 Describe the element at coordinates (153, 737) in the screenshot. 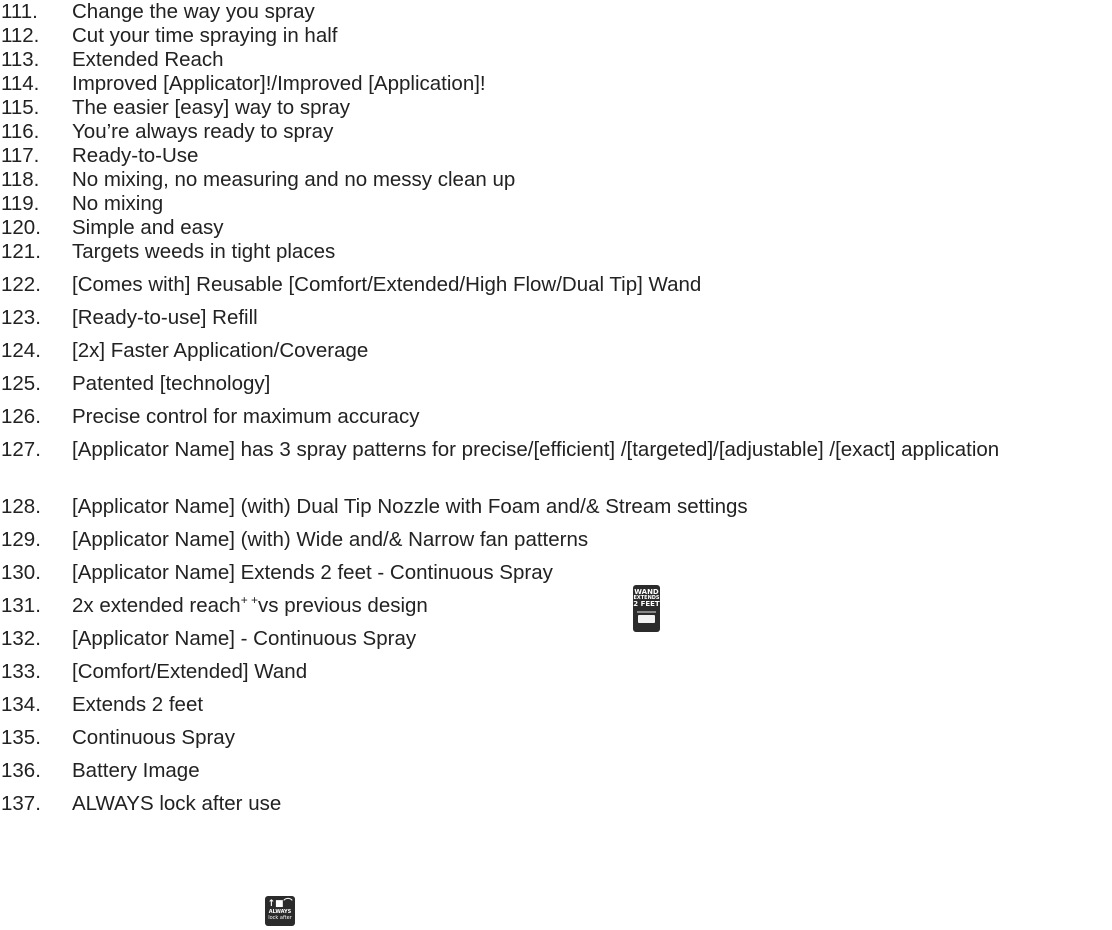

I see `item-text: Continuous Spray` at that location.